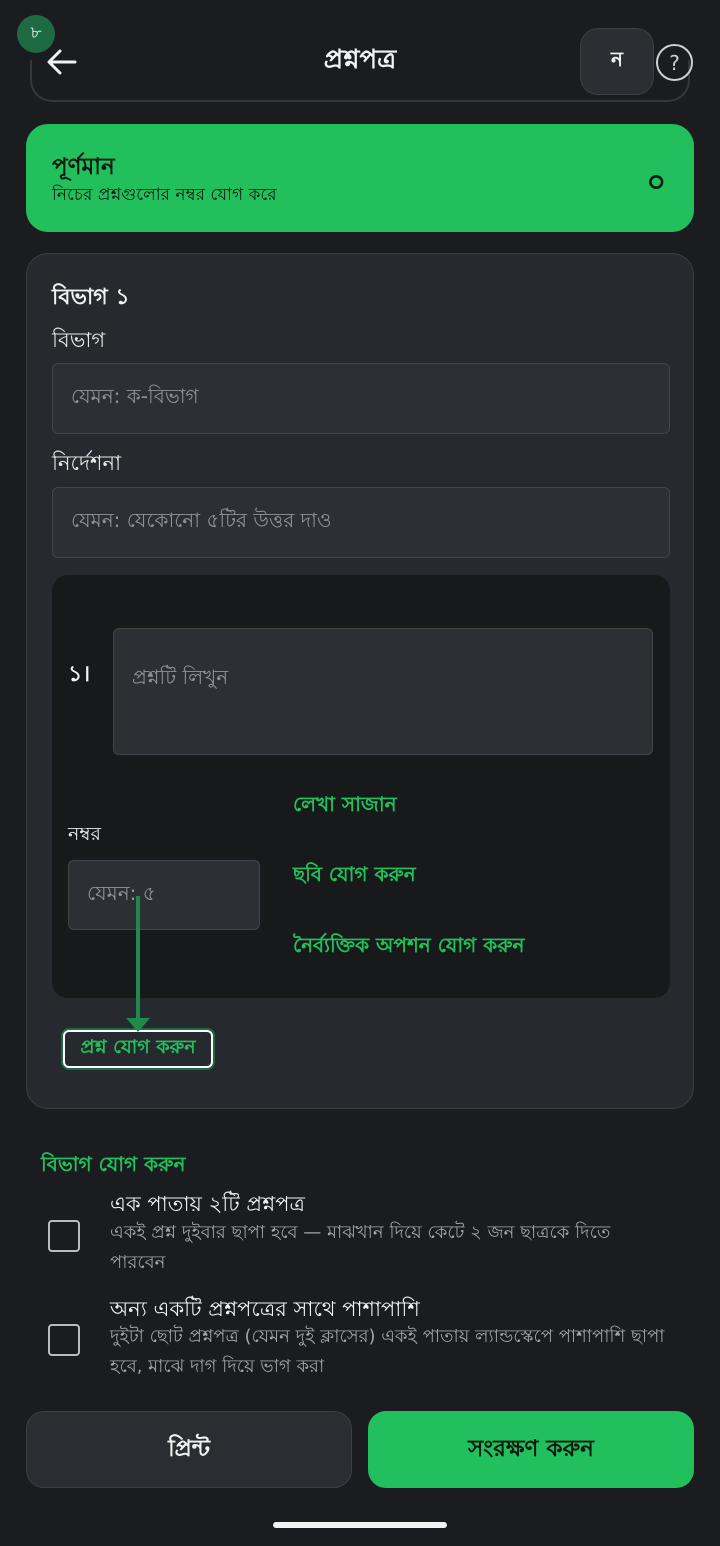 This screenshot has height=1546, width=720. I want to click on total-marks-value: ০, so click(656, 182).